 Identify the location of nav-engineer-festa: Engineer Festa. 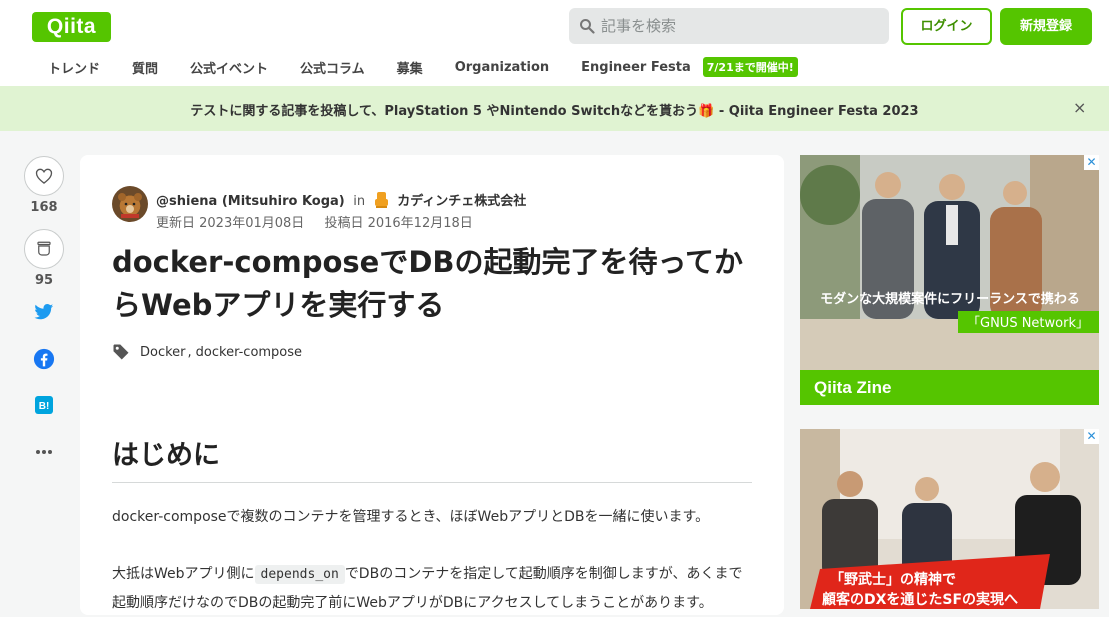
(636, 67).